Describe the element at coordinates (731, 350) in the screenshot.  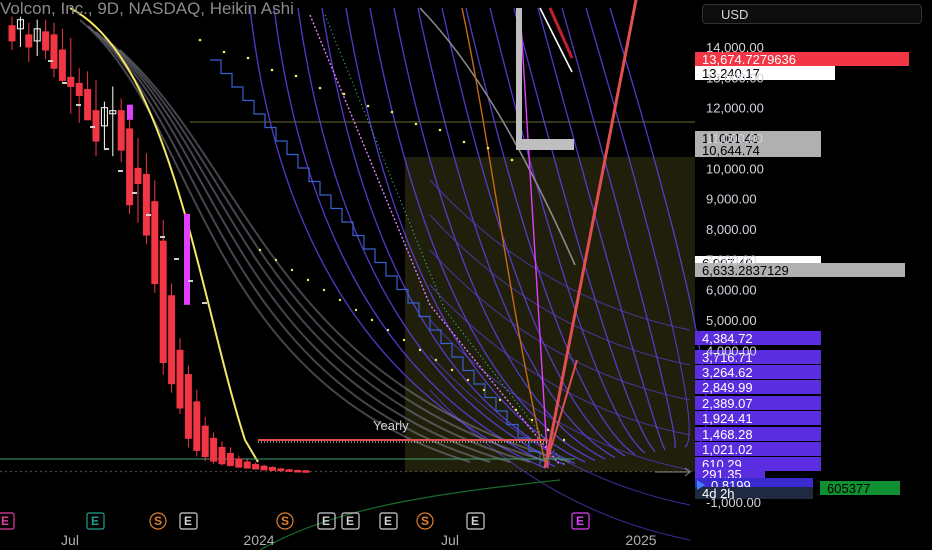
I see `y-axis-tick-label: 4,000.00` at that location.